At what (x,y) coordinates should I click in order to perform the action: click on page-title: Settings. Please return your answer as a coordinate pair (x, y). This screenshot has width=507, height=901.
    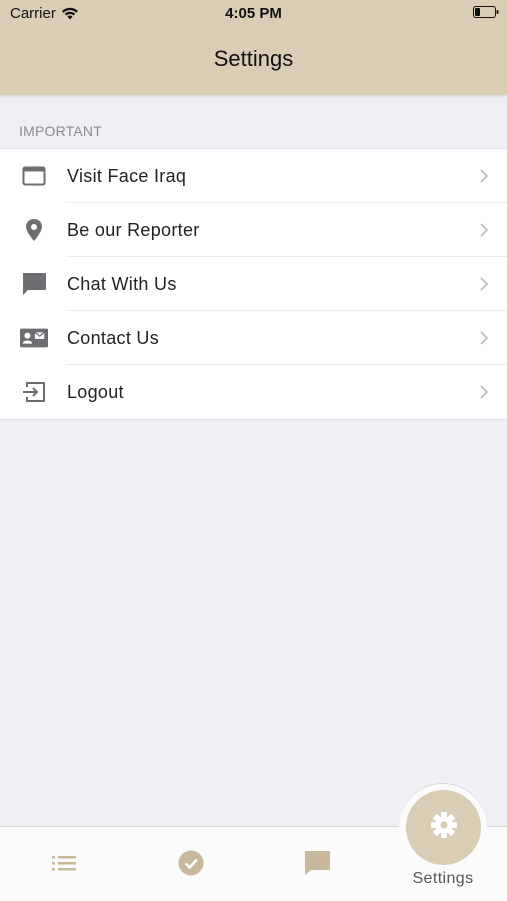
    Looking at the image, I should click on (253, 58).